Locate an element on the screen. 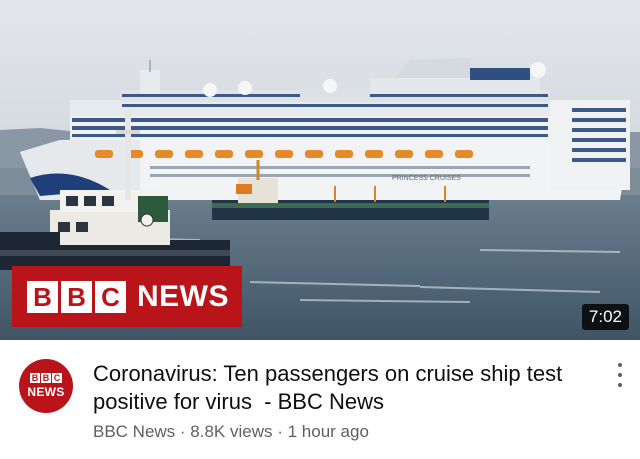 This screenshot has width=640, height=459. logo-block-b2: B is located at coordinates (76, 296).